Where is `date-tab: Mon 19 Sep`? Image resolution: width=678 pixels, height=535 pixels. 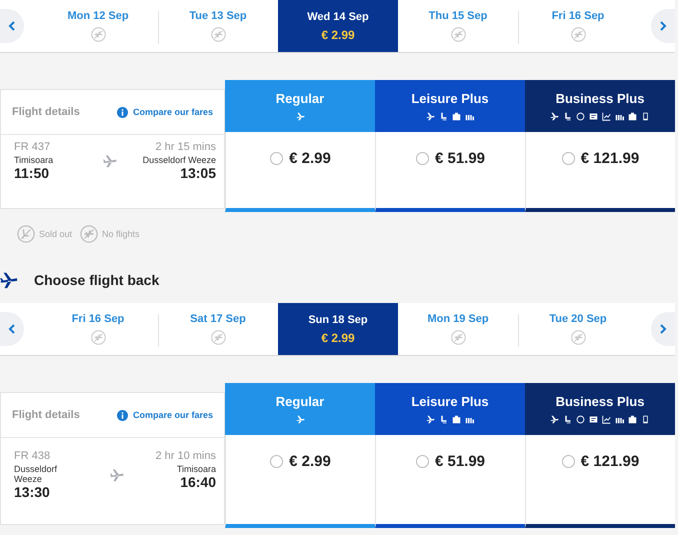 date-tab: Mon 19 Sep is located at coordinates (458, 329).